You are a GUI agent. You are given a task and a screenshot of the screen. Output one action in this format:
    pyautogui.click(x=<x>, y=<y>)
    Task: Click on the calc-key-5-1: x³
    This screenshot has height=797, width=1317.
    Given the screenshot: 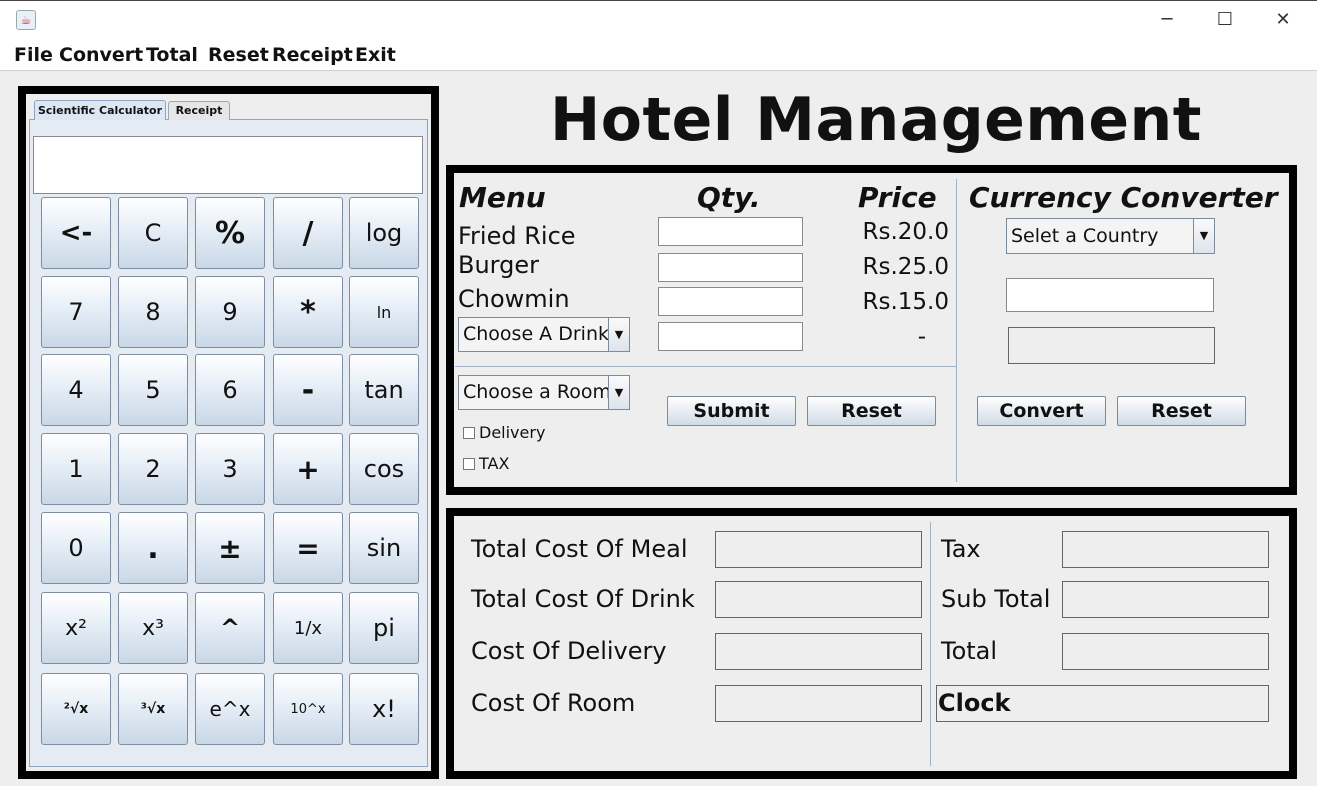 What is the action you would take?
    pyautogui.click(x=153, y=628)
    